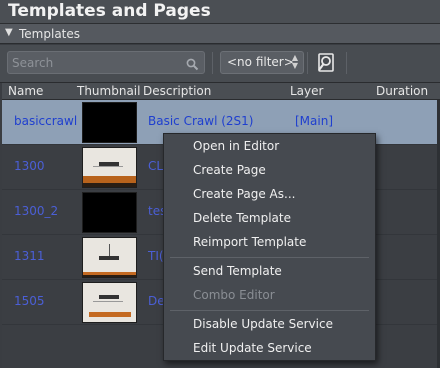 The width and height of the screenshot is (440, 368). Describe the element at coordinates (156, 256) in the screenshot. I see `row-description: TI(` at that location.